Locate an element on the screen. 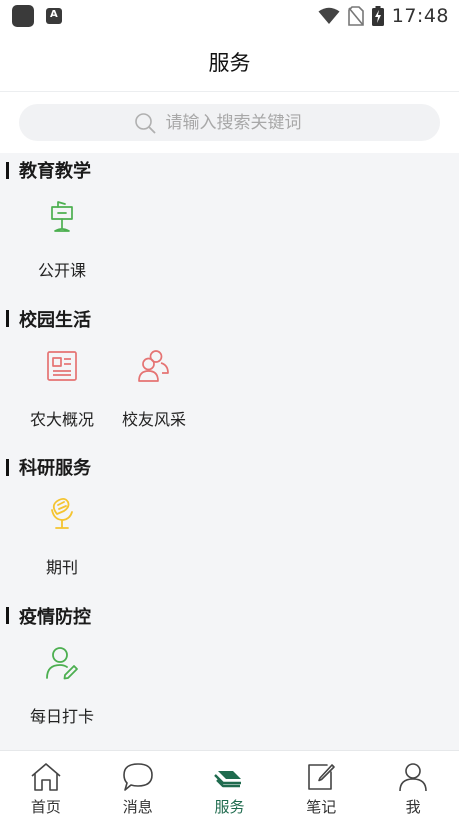  tab-home: 首页 is located at coordinates (46, 784).